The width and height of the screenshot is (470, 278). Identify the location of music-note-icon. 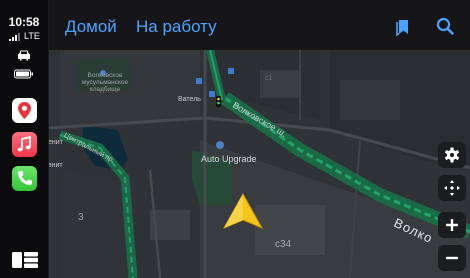
(24, 143).